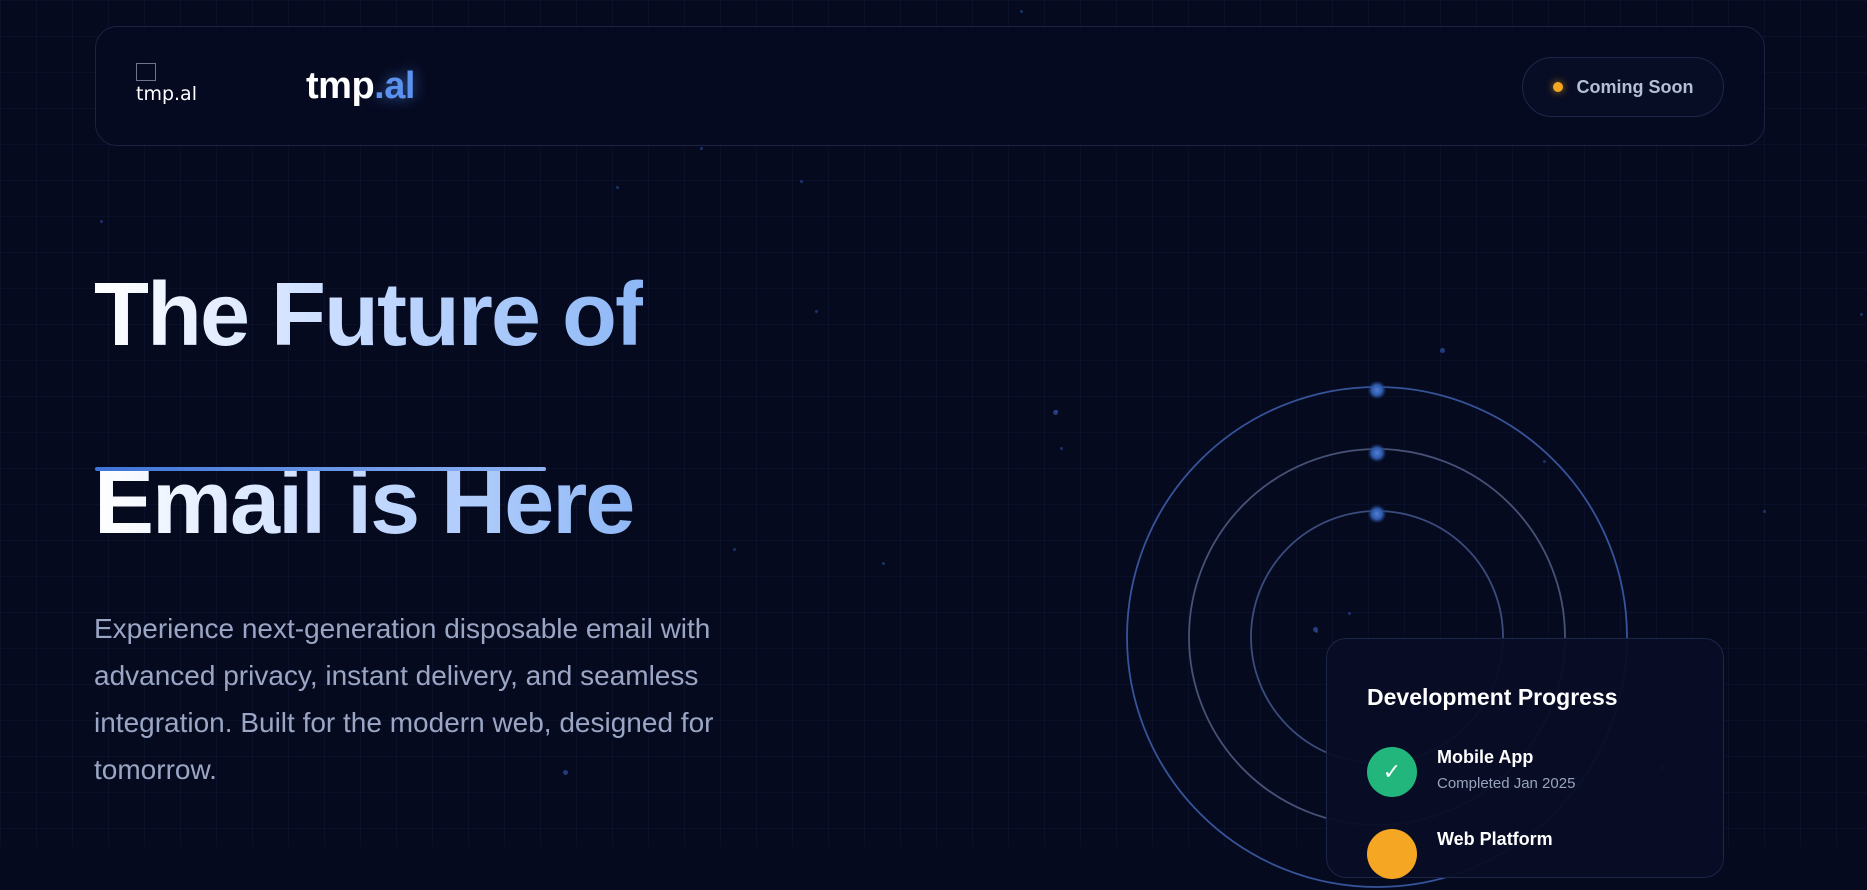  I want to click on orbit-node-inner, so click(1377, 514).